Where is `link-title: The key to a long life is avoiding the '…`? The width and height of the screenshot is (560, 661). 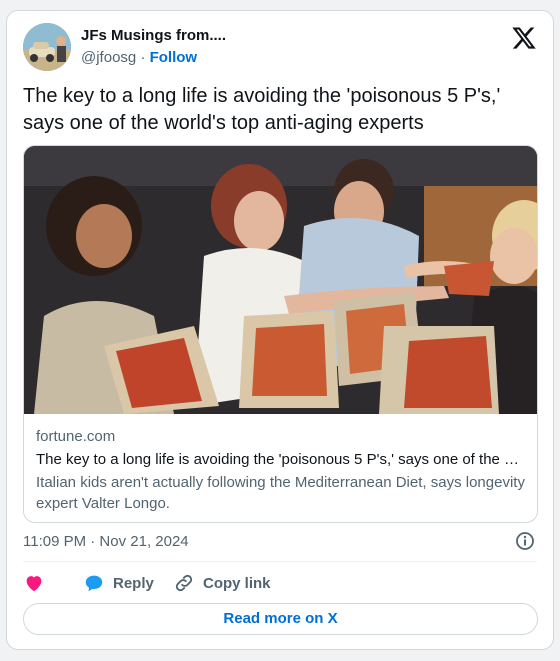
link-title: The key to a long life is avoiding the '… is located at coordinates (280, 459).